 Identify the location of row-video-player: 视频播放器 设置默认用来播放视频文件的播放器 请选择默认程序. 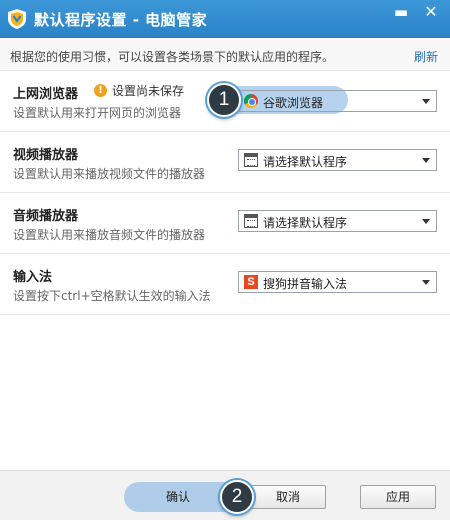
(225, 163).